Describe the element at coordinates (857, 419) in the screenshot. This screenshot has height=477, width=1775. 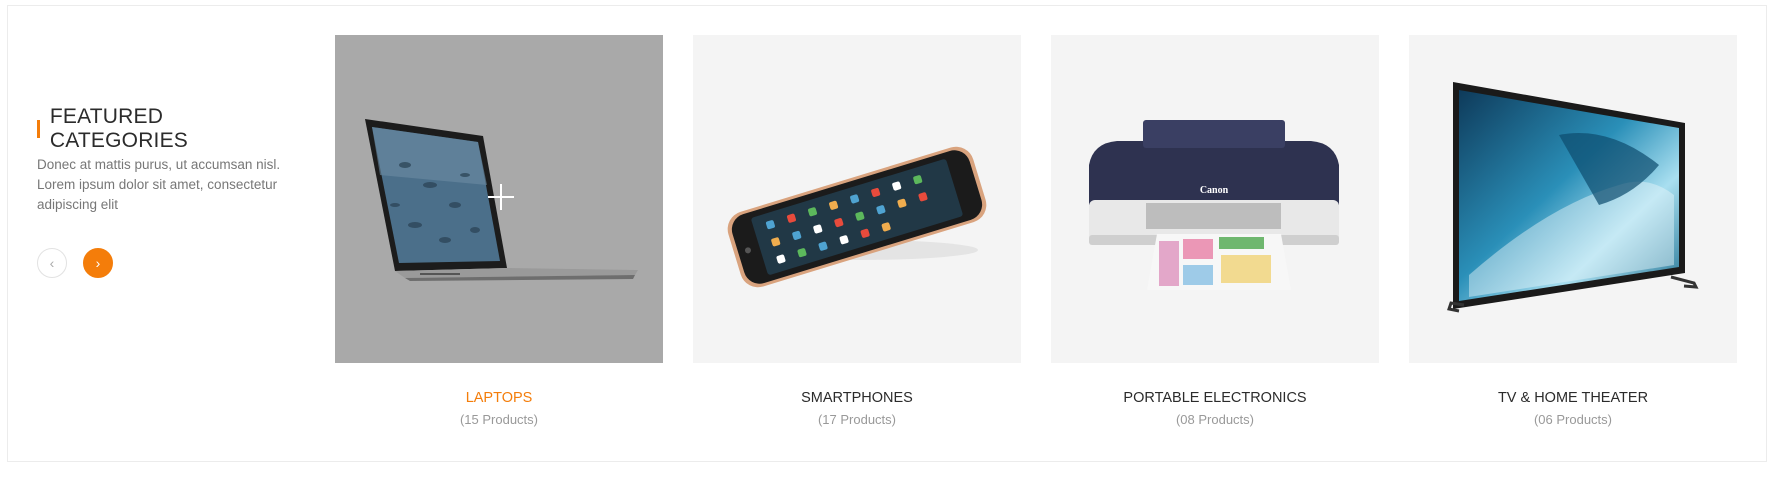
I see `category-count-smartphones: (17 Products)` at that location.